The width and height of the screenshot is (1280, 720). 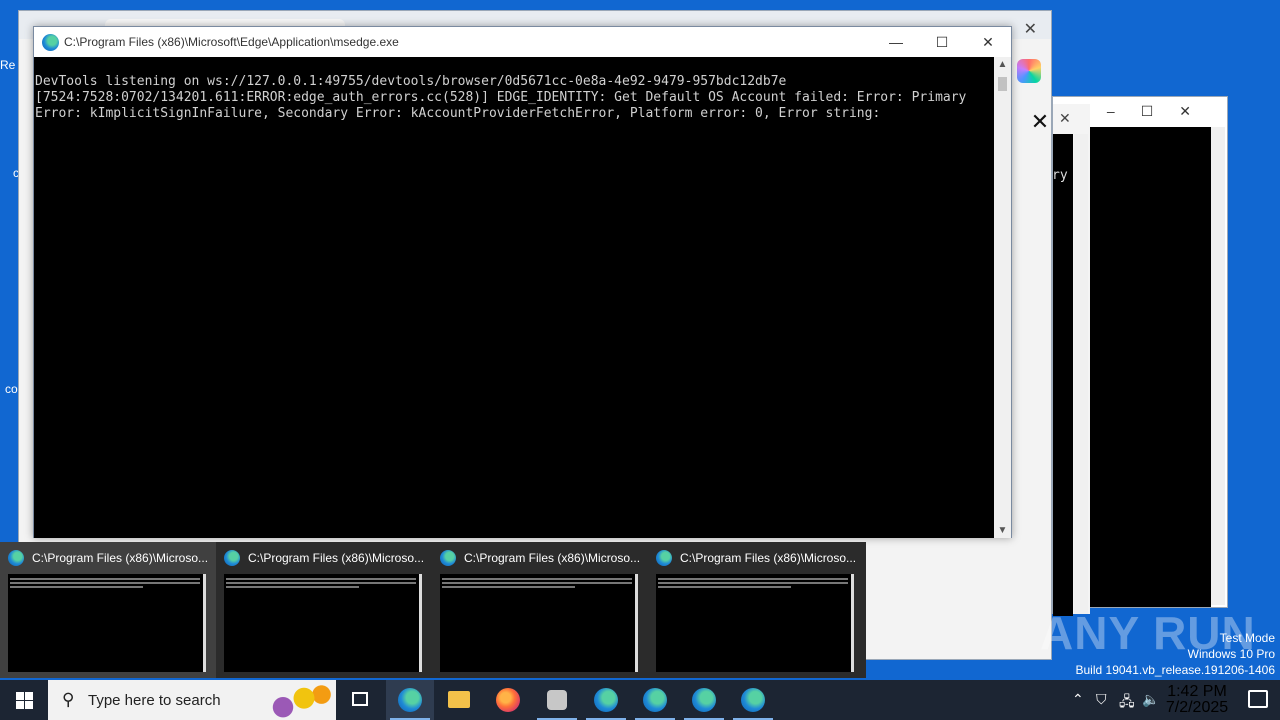 I want to click on console-text-fragment: ry, so click(x=1060, y=175).